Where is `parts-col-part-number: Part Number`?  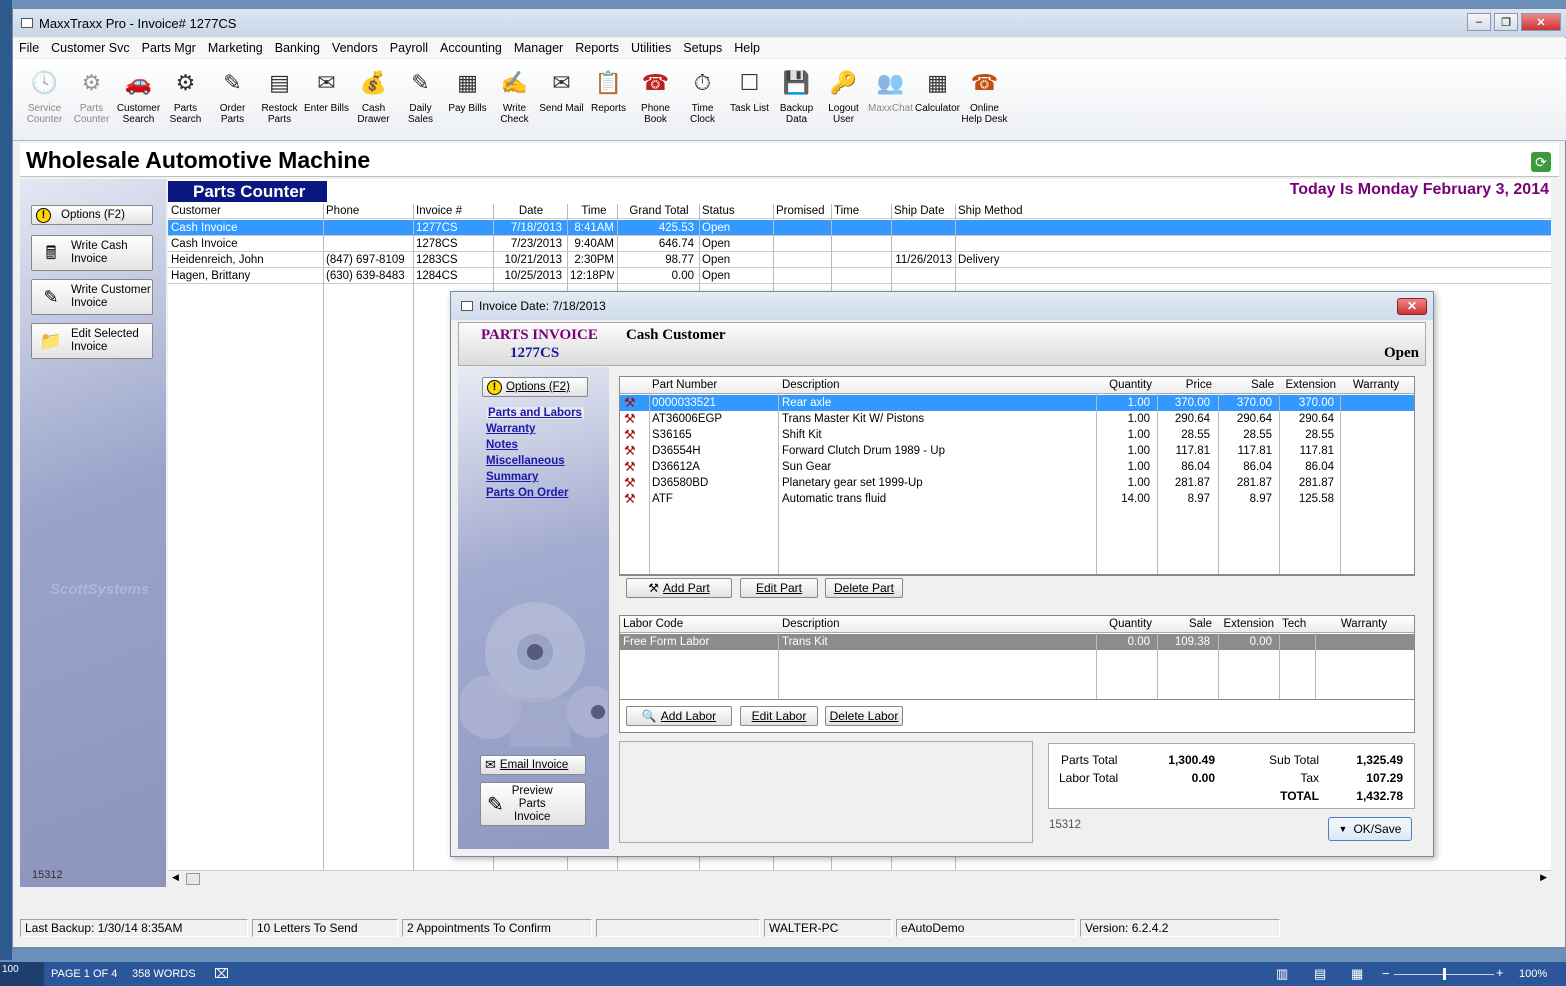 parts-col-part-number: Part Number is located at coordinates (713, 385).